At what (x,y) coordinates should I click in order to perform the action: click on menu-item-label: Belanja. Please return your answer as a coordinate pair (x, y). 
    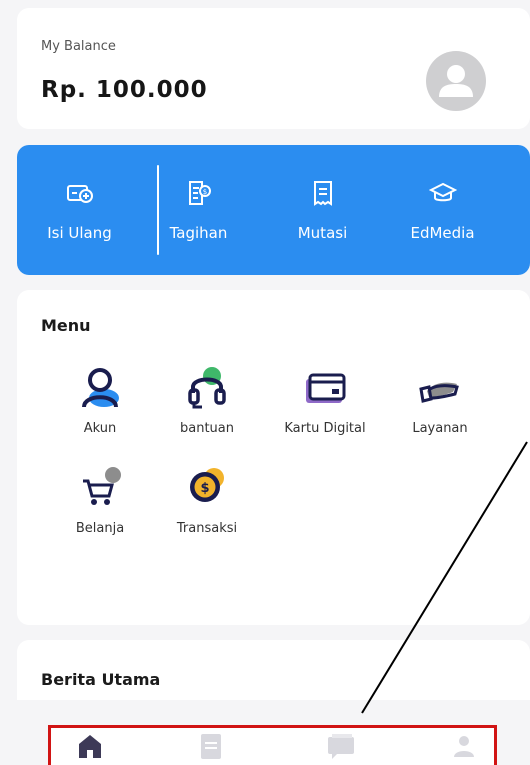
    Looking at the image, I should click on (100, 528).